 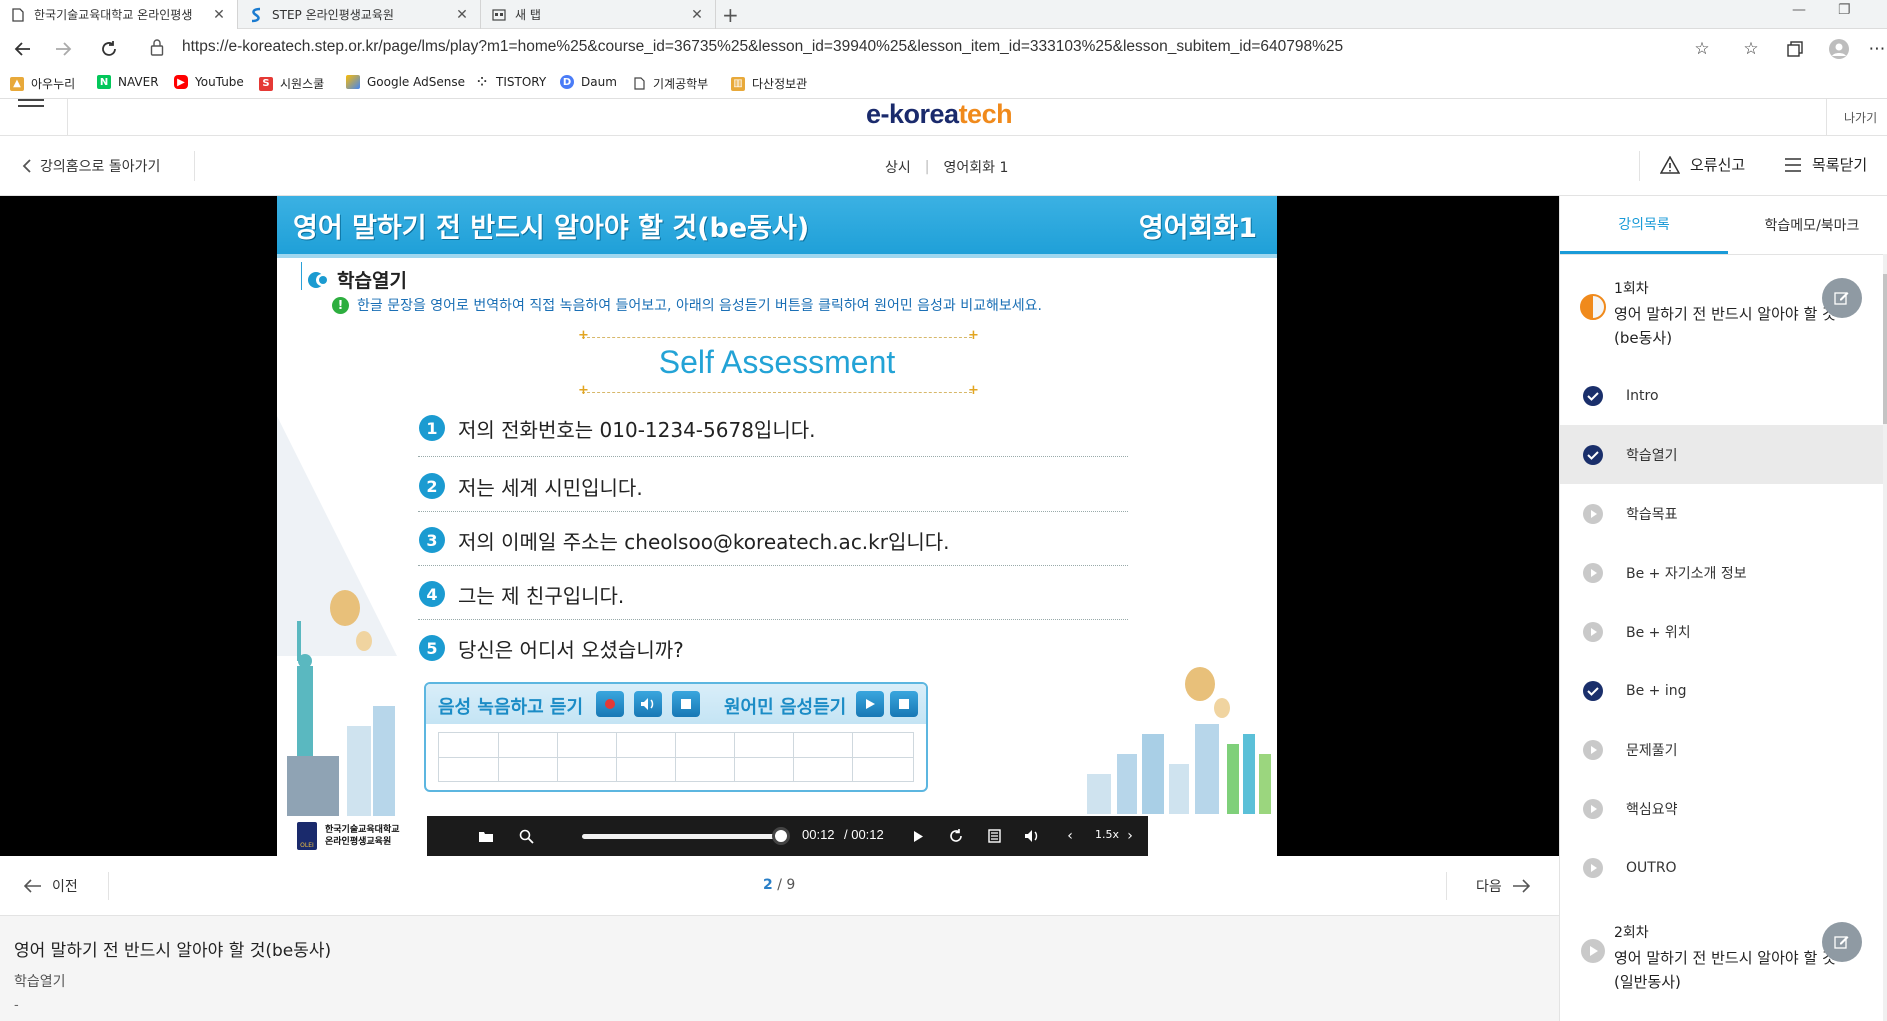 I want to click on search-icon, so click(x=526, y=836).